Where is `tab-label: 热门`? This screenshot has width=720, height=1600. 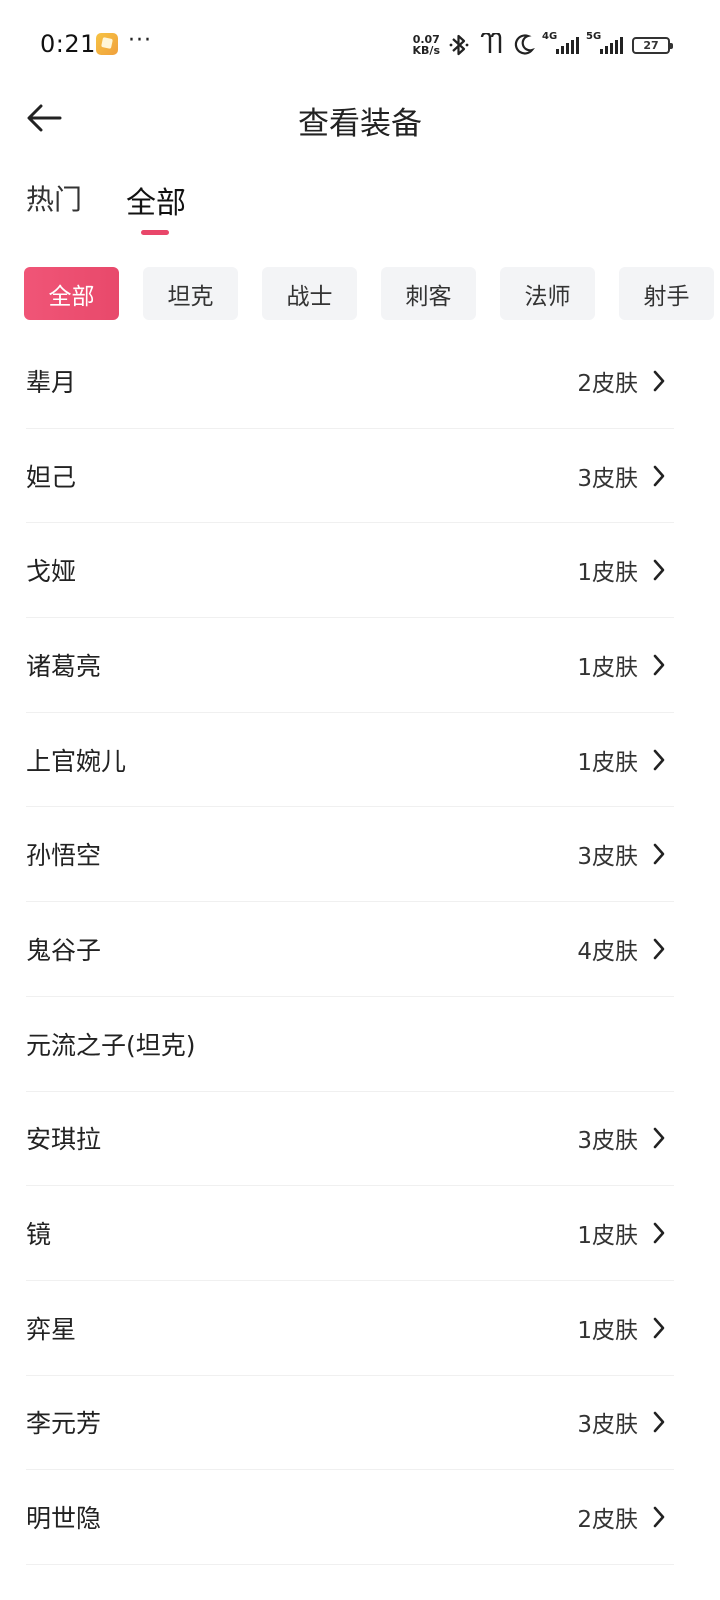
tab-label: 热门 is located at coordinates (54, 199).